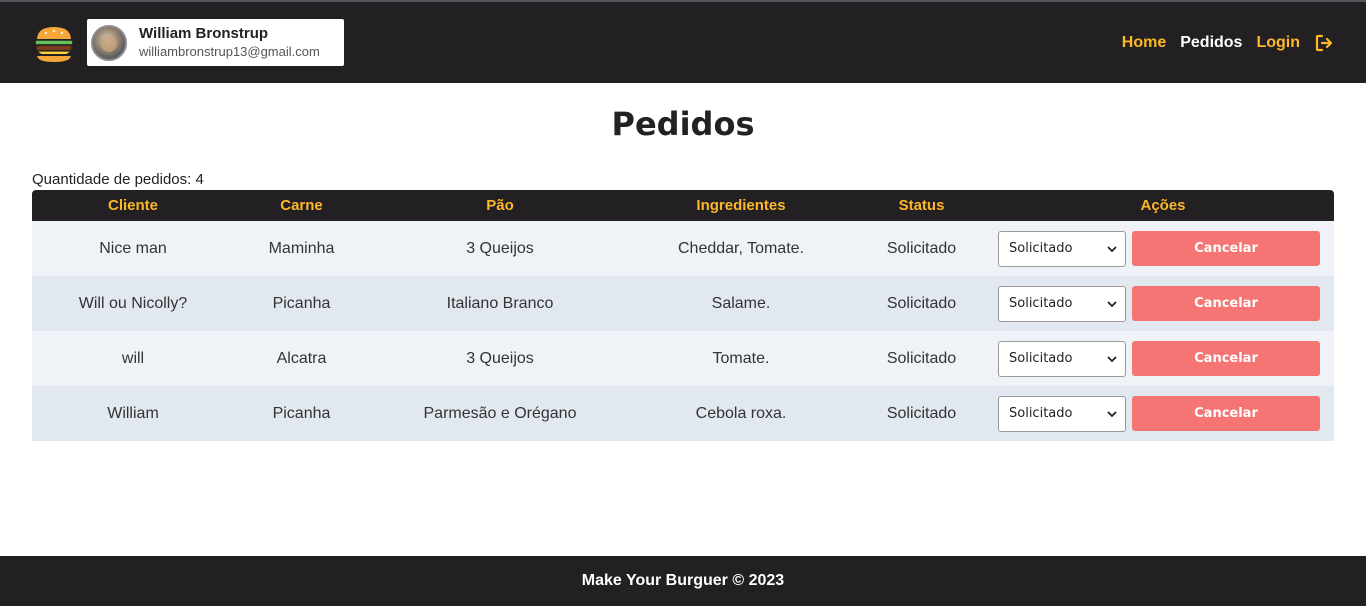 The height and width of the screenshot is (606, 1366). I want to click on orders-count: Quantidade de pedidos: 4, so click(683, 180).